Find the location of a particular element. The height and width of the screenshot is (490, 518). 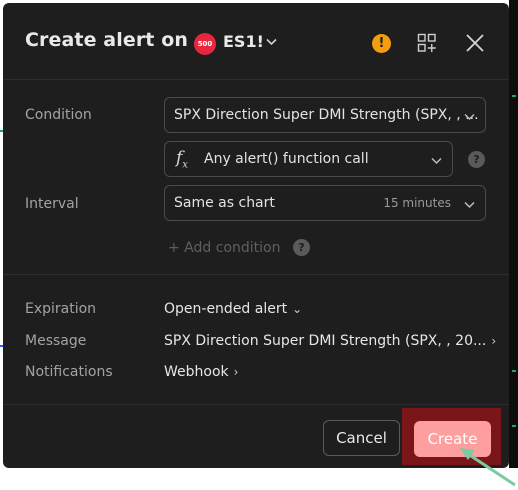

condition-label: Condition is located at coordinates (58, 115).